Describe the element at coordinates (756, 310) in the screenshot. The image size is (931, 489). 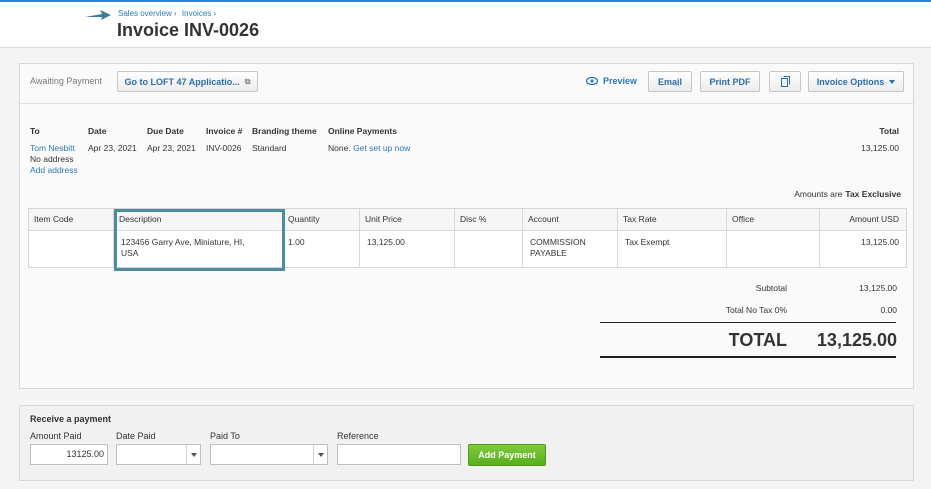
I see `tax-label: Total No Tax 0%` at that location.